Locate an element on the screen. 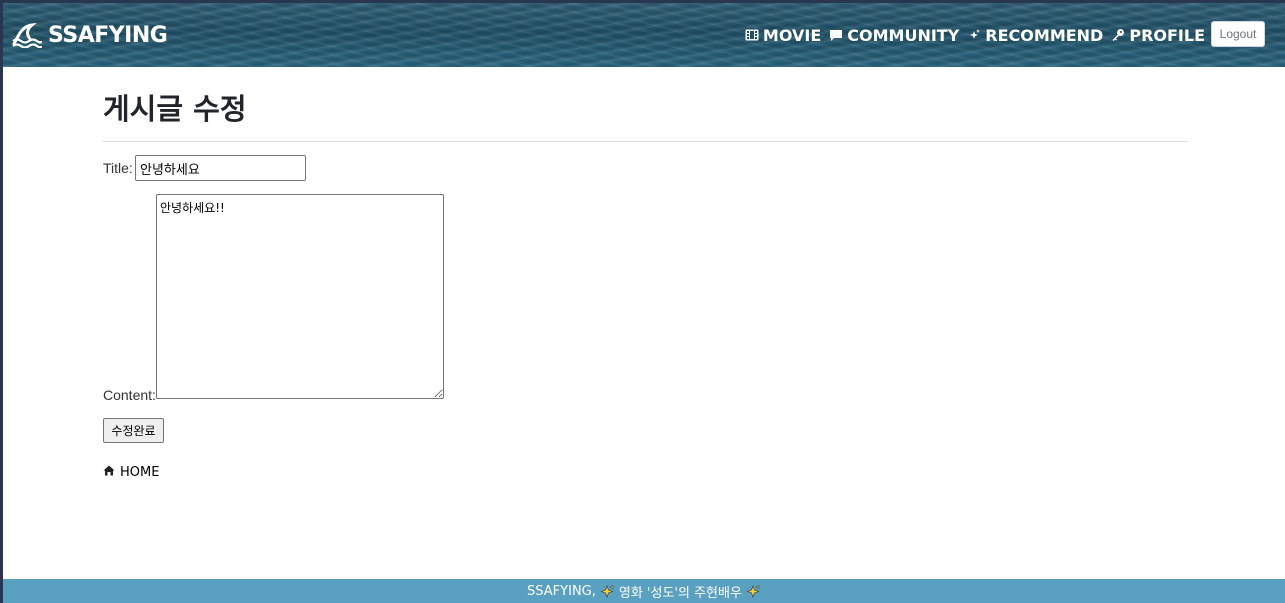  film-icon is located at coordinates (752, 35).